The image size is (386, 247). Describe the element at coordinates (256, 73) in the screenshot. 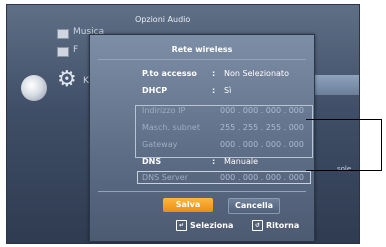

I see `access-point-value: Non Selezionato` at that location.